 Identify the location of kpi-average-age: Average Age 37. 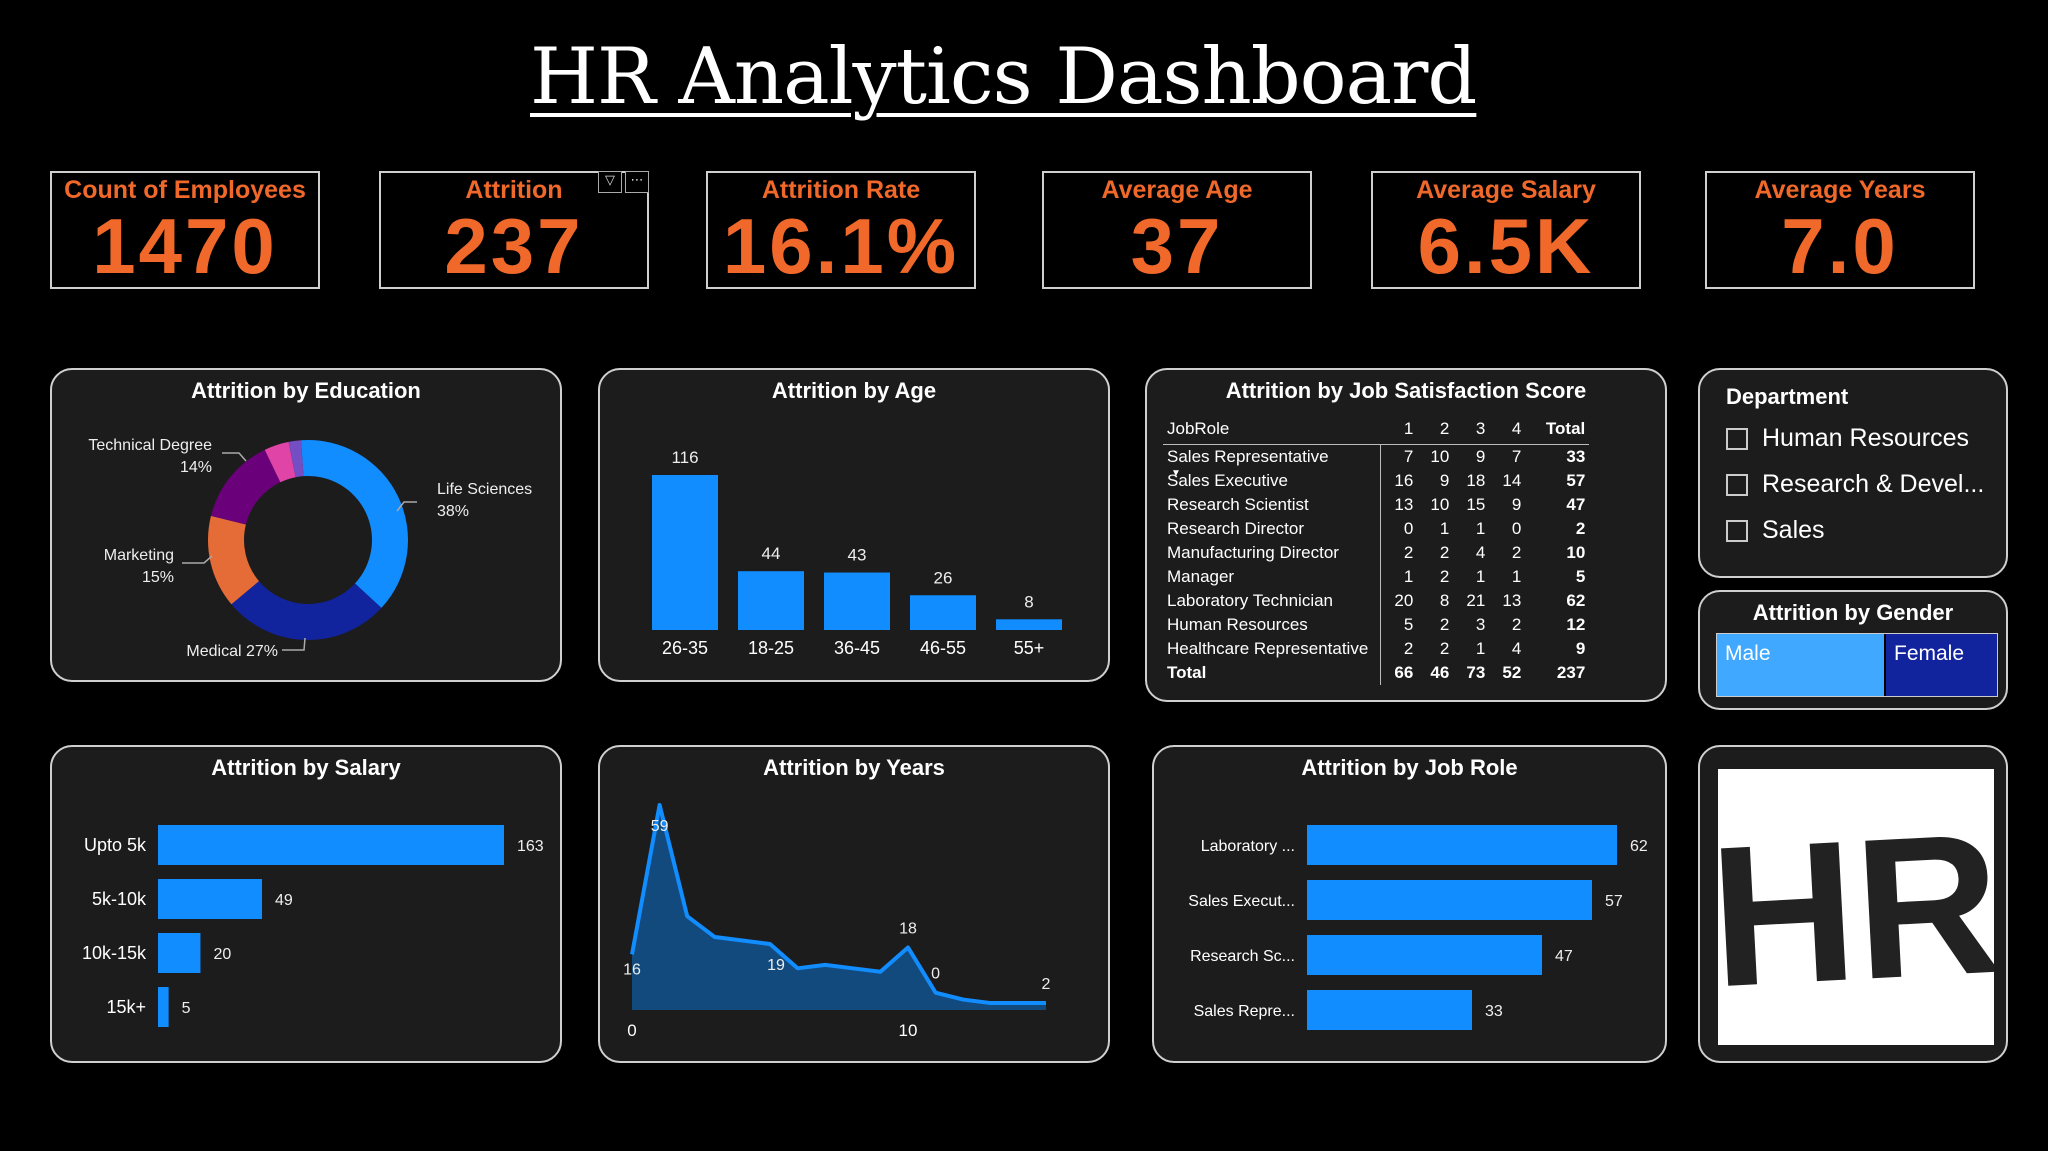
(1177, 230).